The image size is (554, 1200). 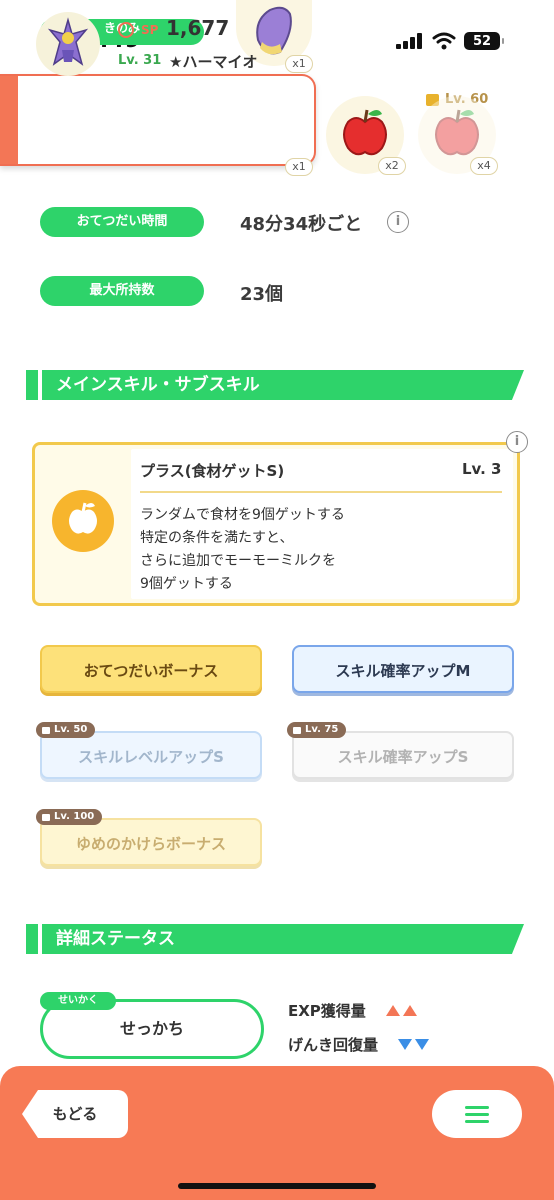 What do you see at coordinates (444, 41) in the screenshot?
I see `wifi-icon` at bounding box center [444, 41].